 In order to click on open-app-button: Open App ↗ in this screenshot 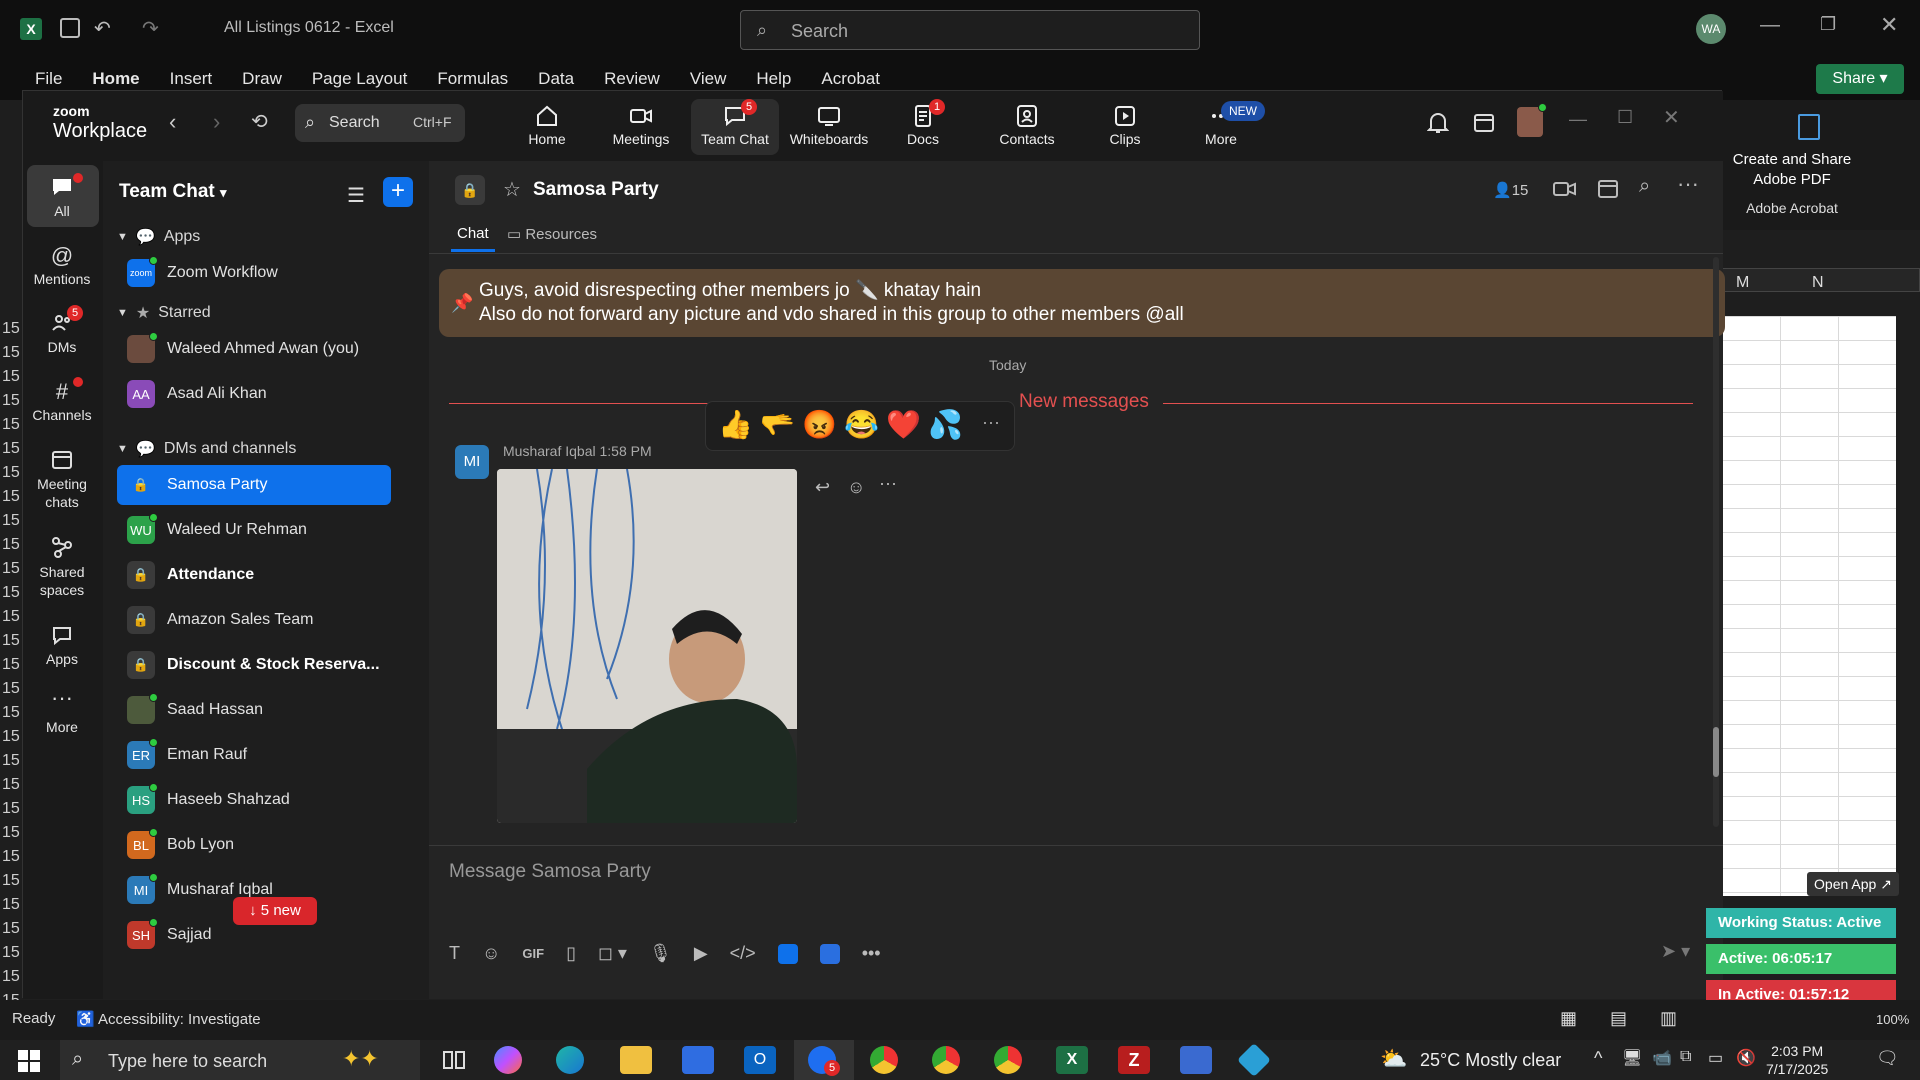, I will do `click(1853, 884)`.